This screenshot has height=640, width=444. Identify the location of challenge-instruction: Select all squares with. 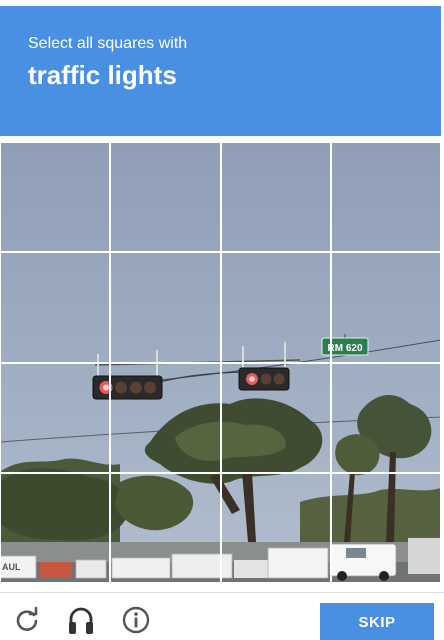
(108, 43).